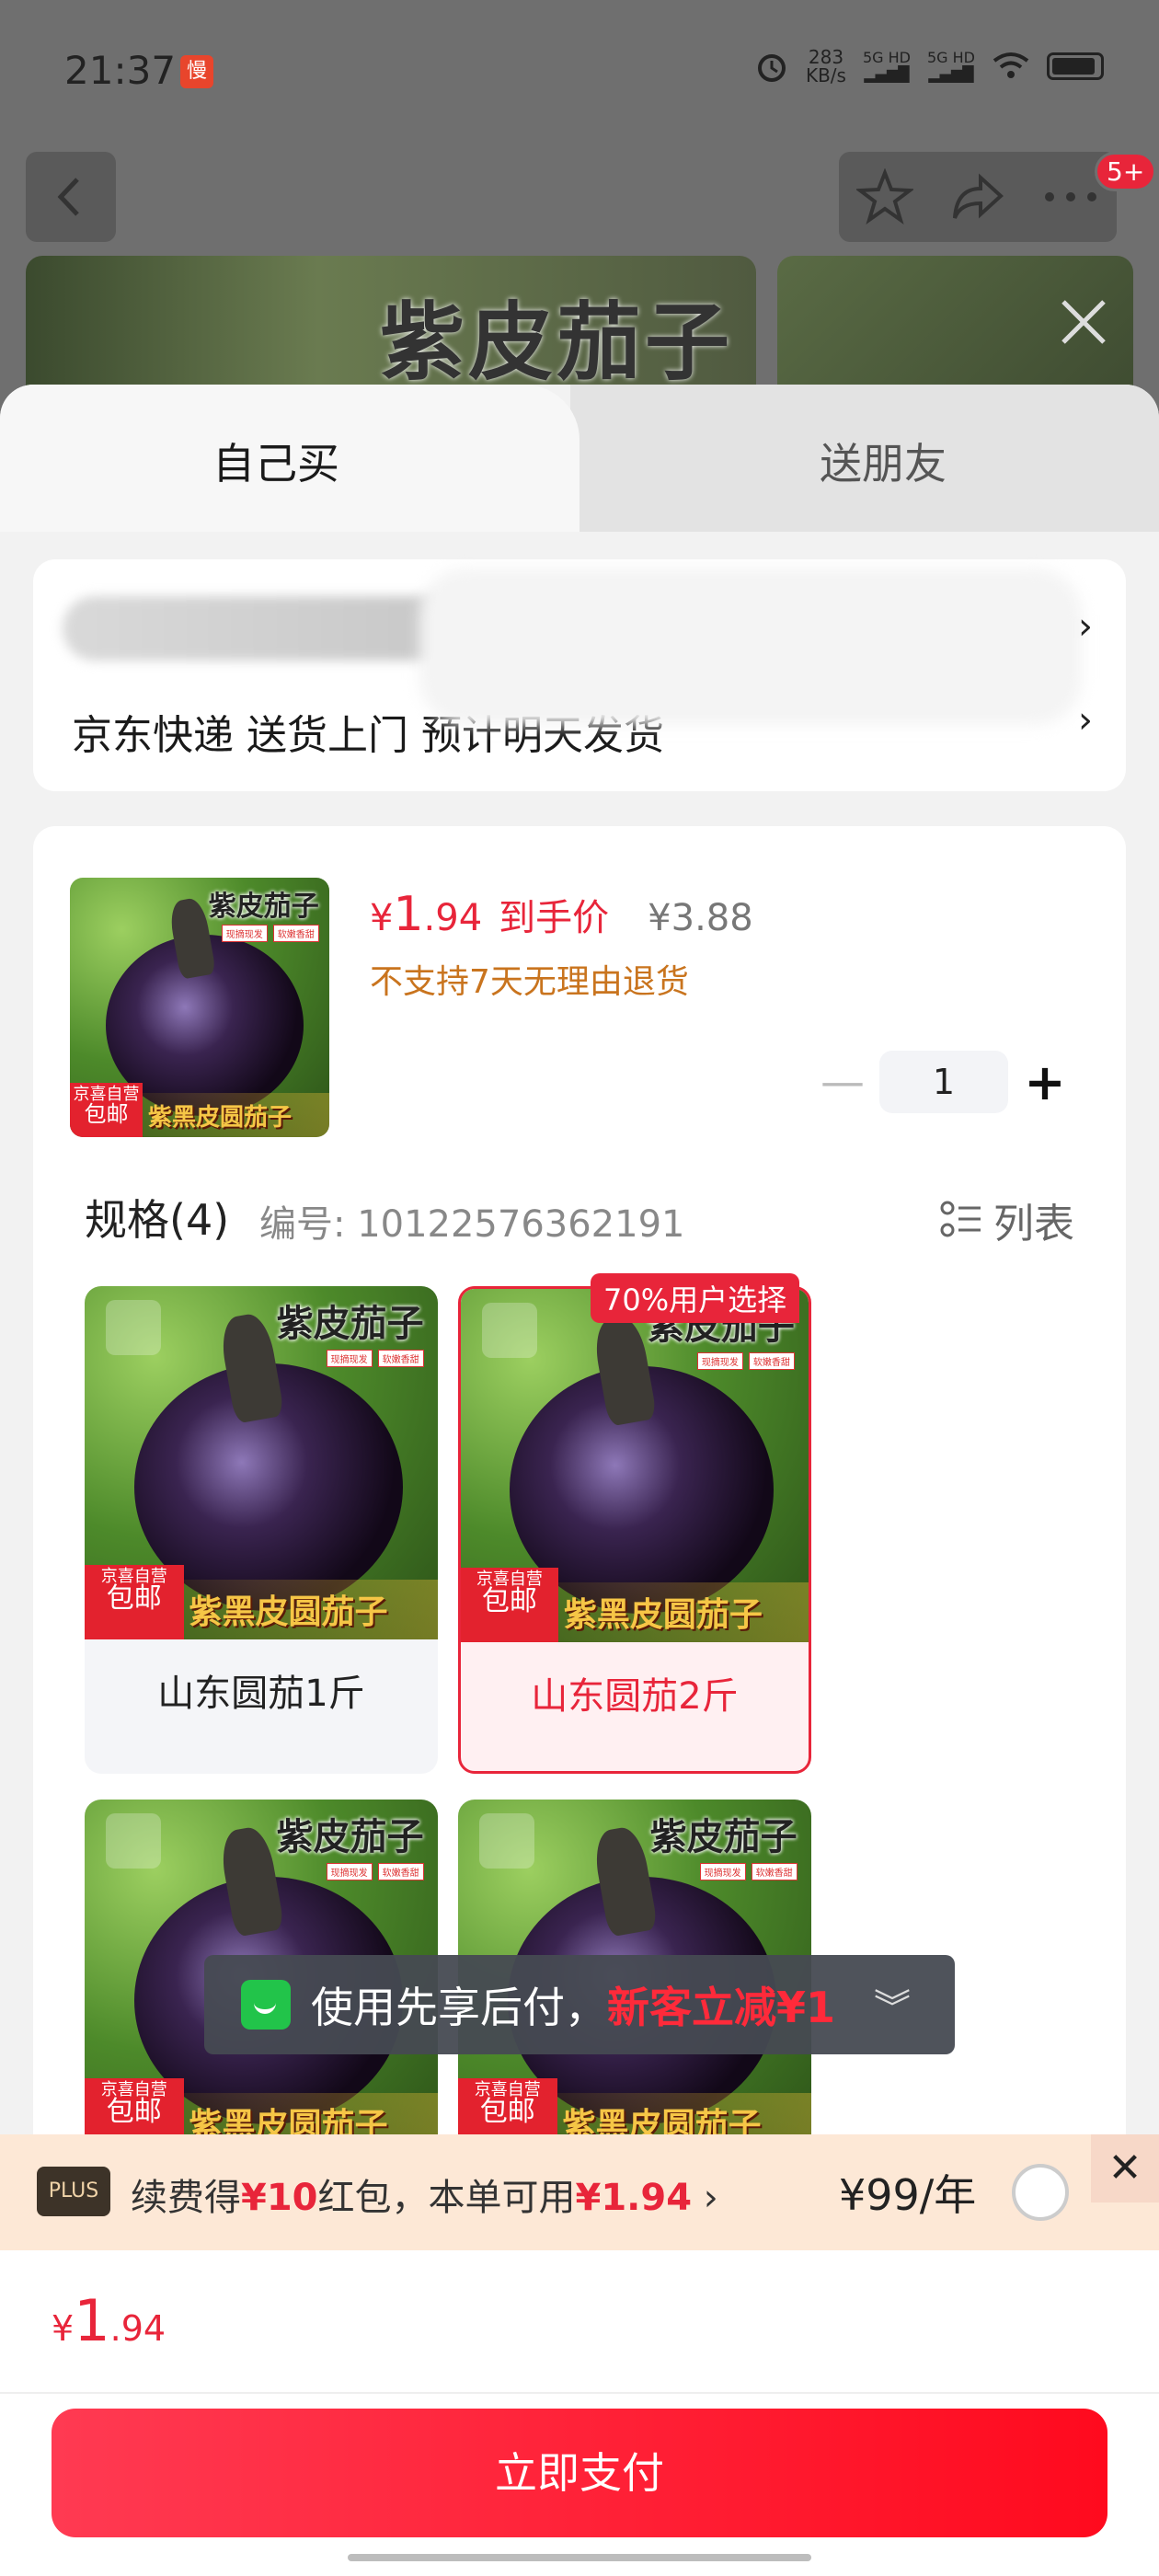 The image size is (1159, 2576). I want to click on toast-promo: 新客立减¥1, so click(721, 2007).